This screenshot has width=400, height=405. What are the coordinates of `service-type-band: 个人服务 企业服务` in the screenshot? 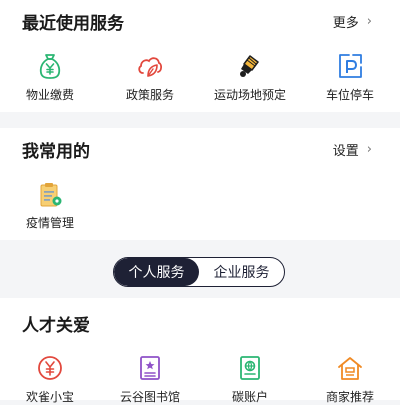 It's located at (200, 269).